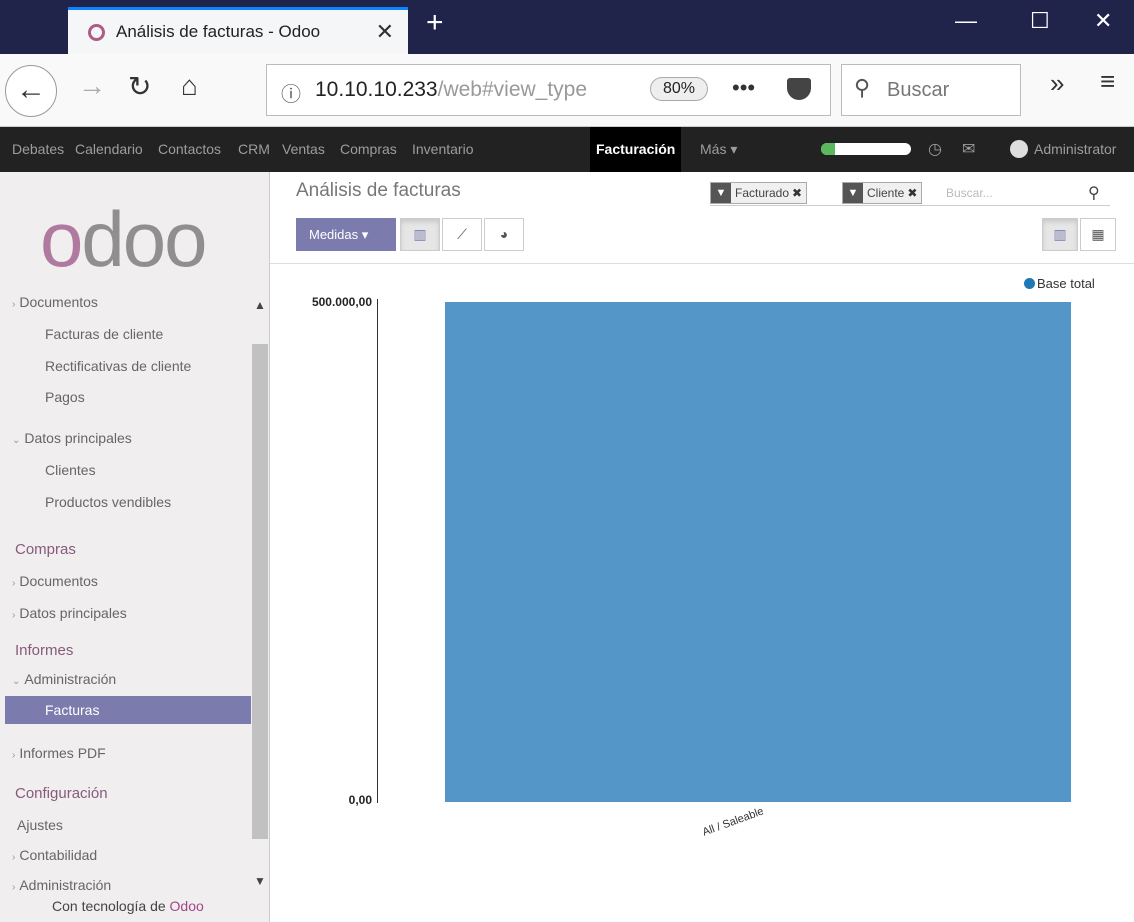  I want to click on forward-button: →, so click(92, 86).